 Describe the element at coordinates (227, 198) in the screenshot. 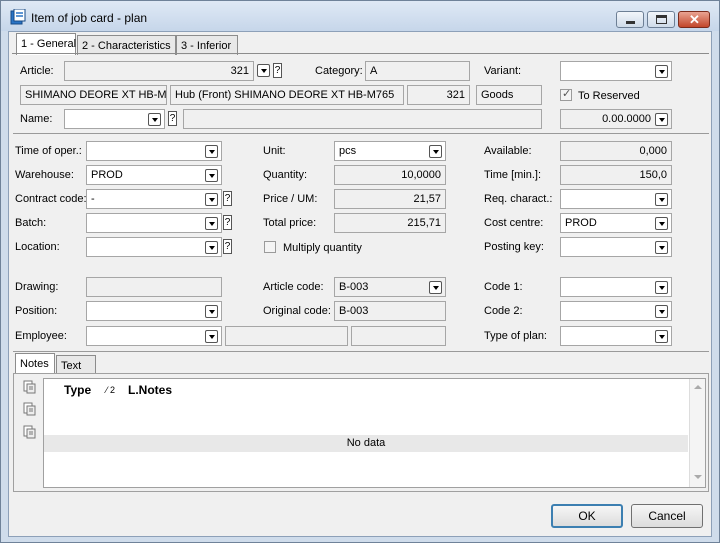

I see `contract-code-help-button: ?` at that location.